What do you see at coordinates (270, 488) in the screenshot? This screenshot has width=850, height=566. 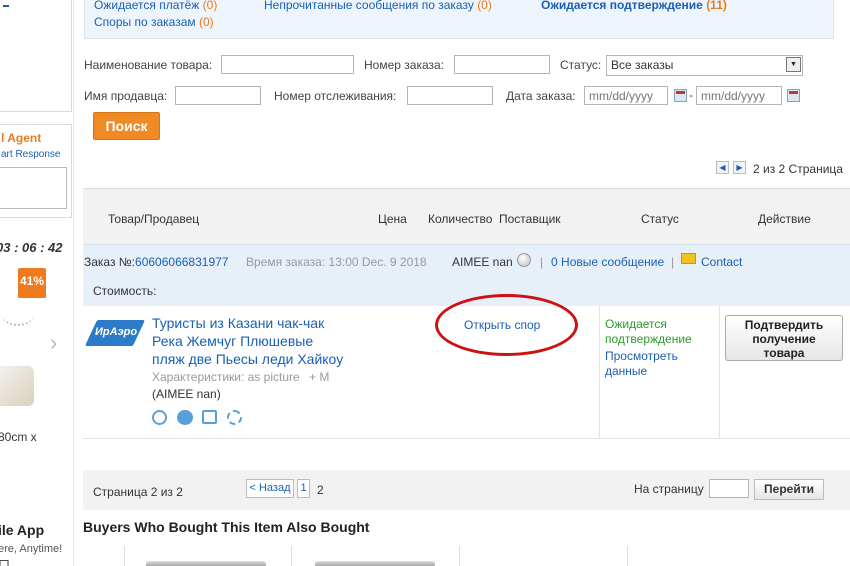 I see `back-button: < Назад` at bounding box center [270, 488].